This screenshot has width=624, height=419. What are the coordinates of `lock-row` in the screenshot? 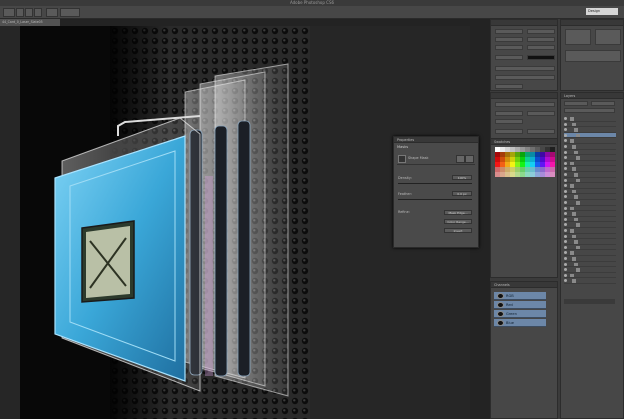 It's located at (589, 110).